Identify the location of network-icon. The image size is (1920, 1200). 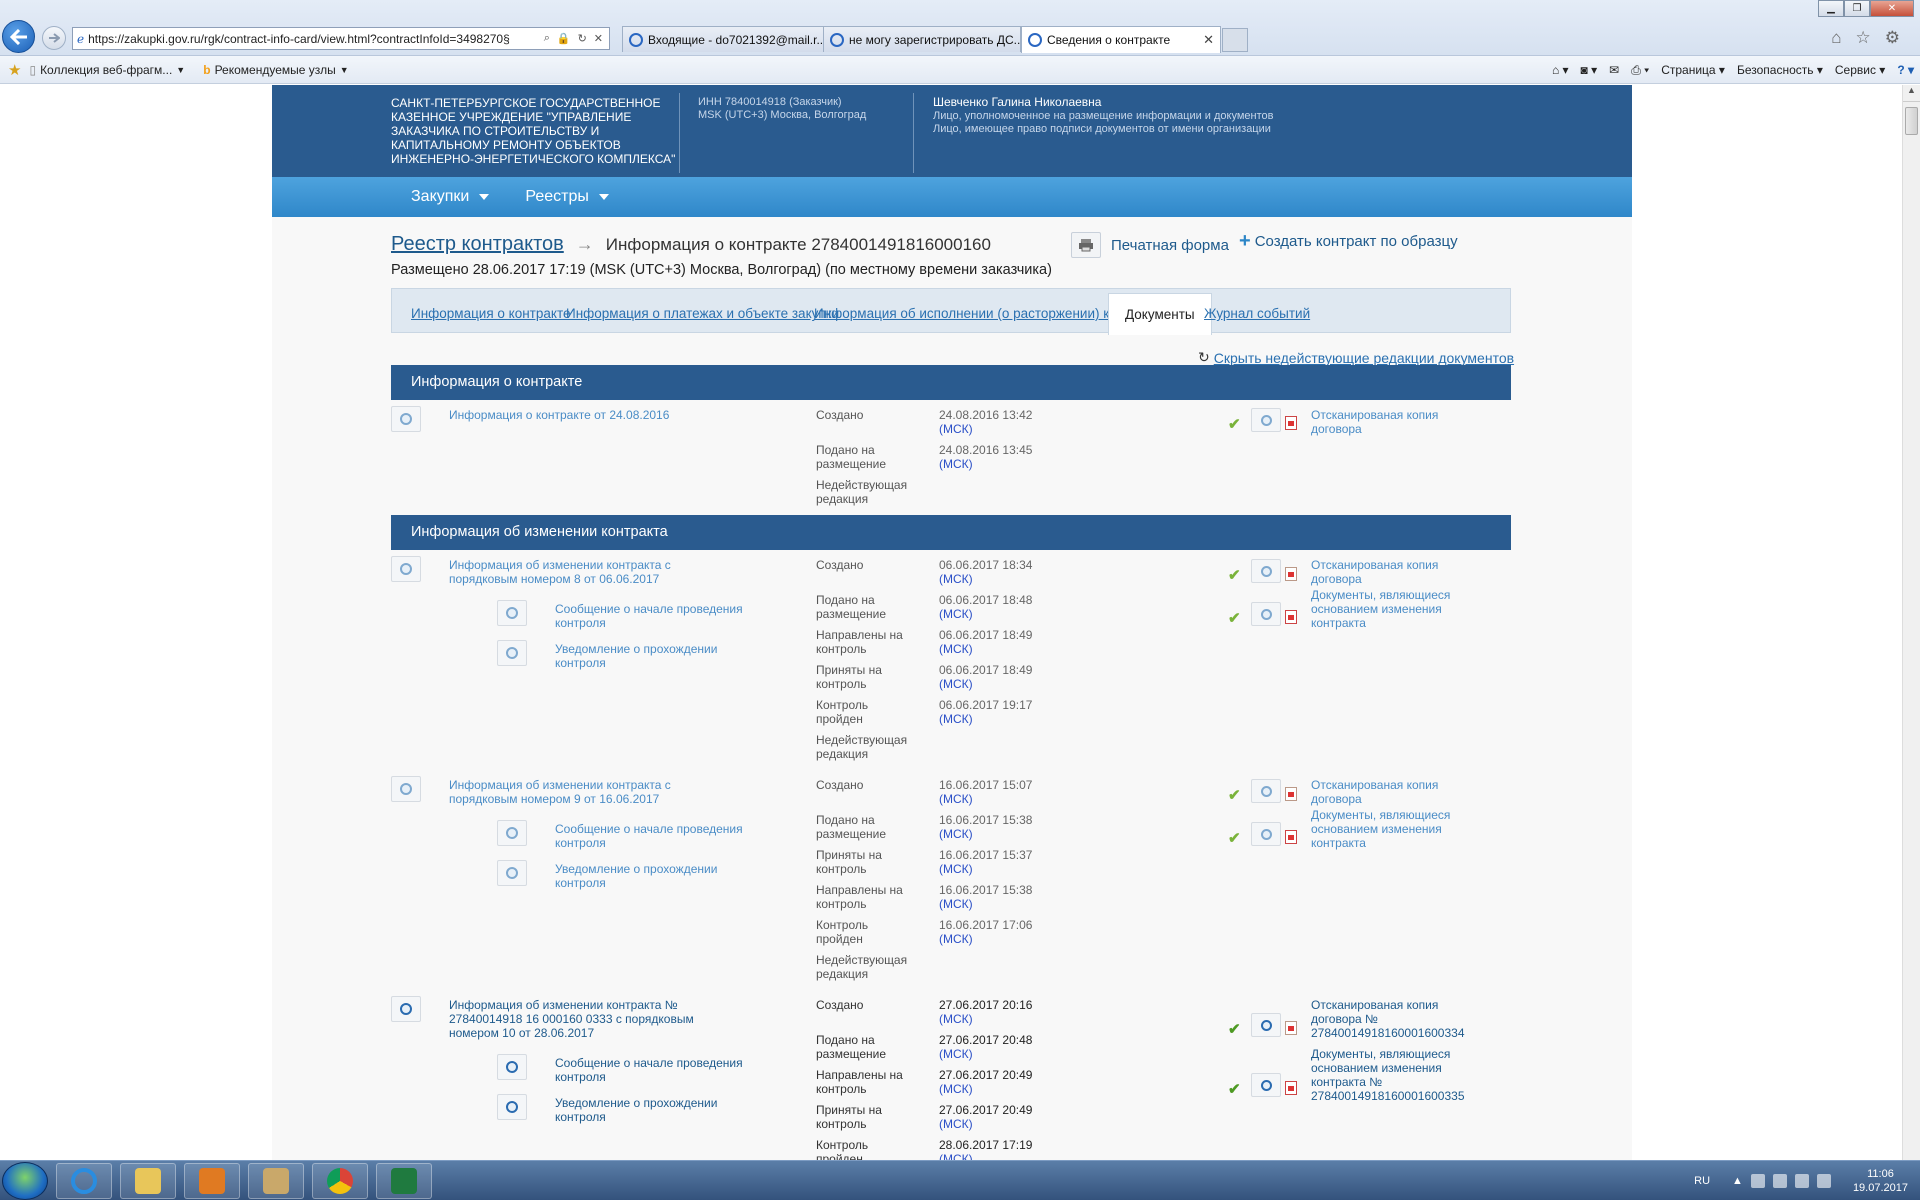
(1779, 1181).